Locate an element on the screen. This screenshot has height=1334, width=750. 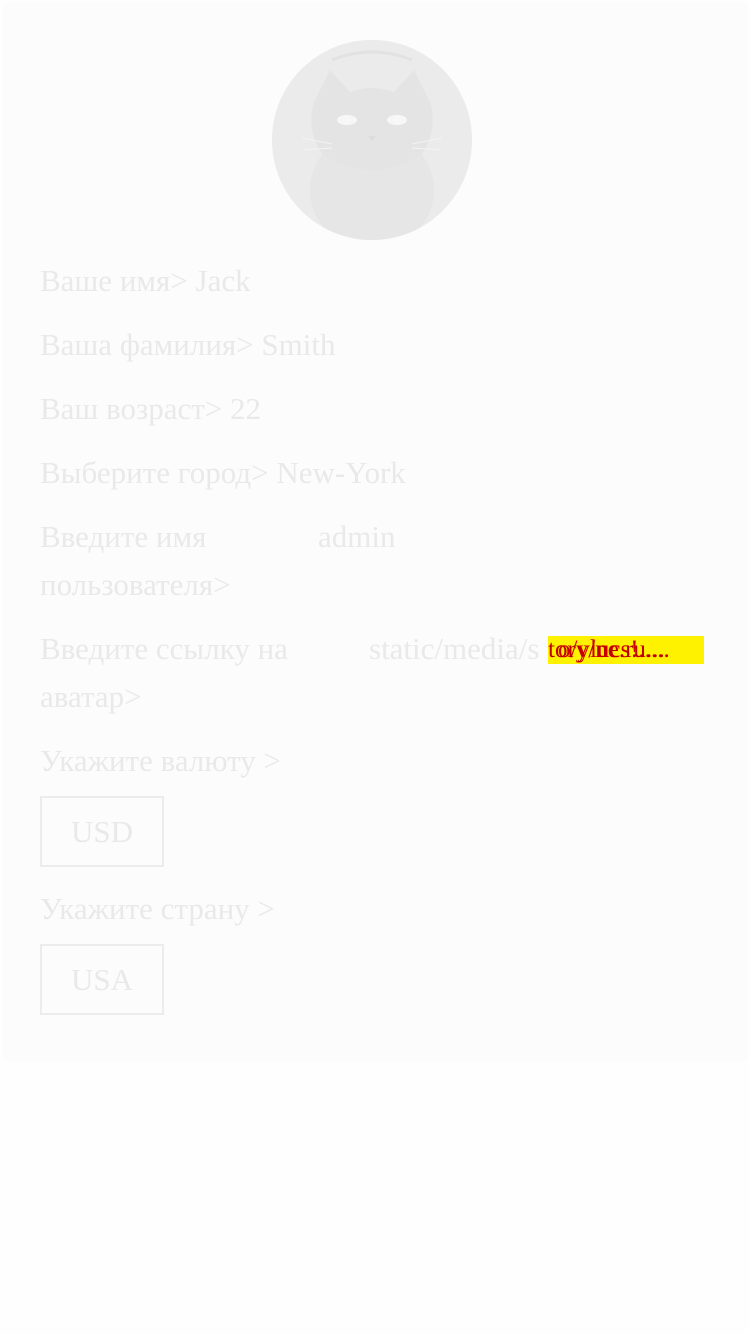
last-name-row: Ваша фамилия> Smith is located at coordinates (188, 345).